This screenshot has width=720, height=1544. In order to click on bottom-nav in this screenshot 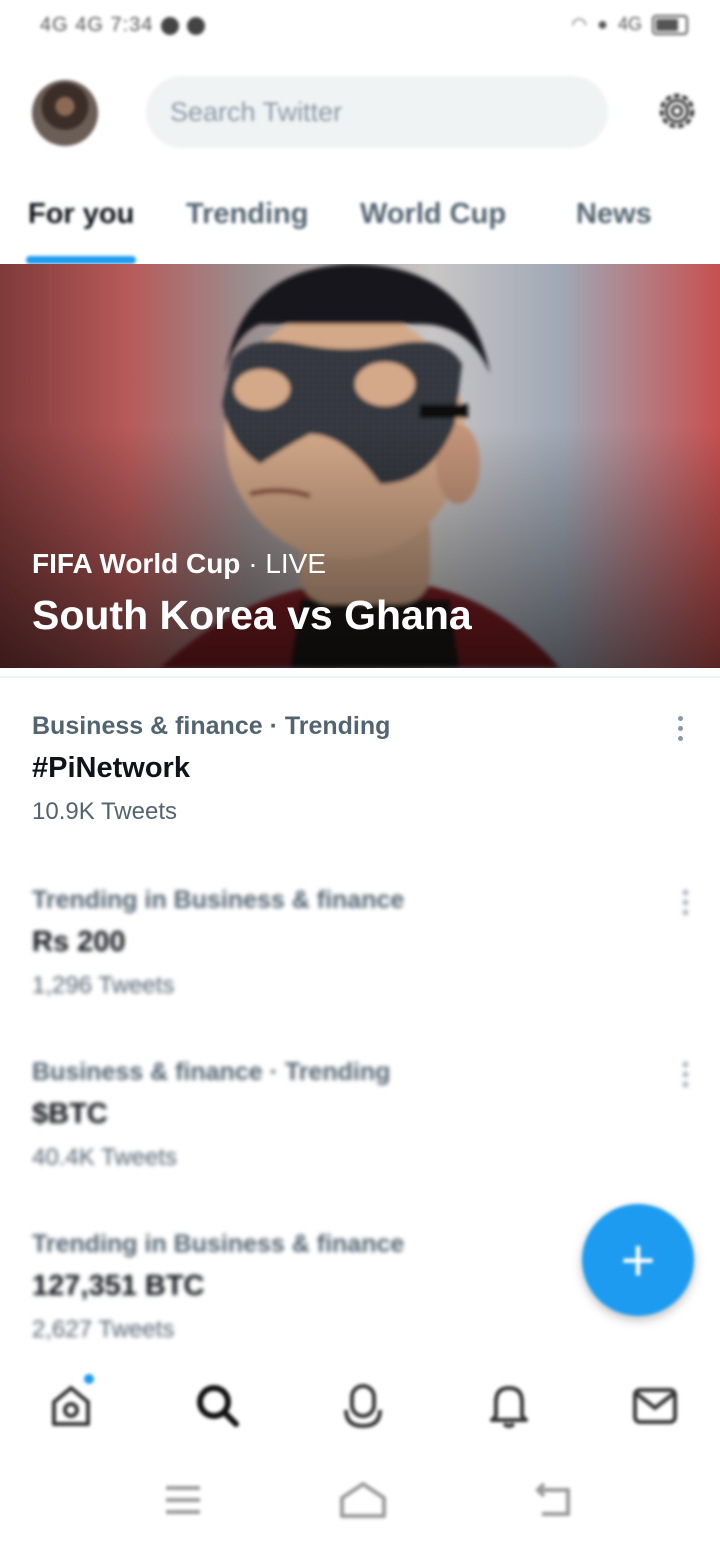, I will do `click(360, 1405)`.